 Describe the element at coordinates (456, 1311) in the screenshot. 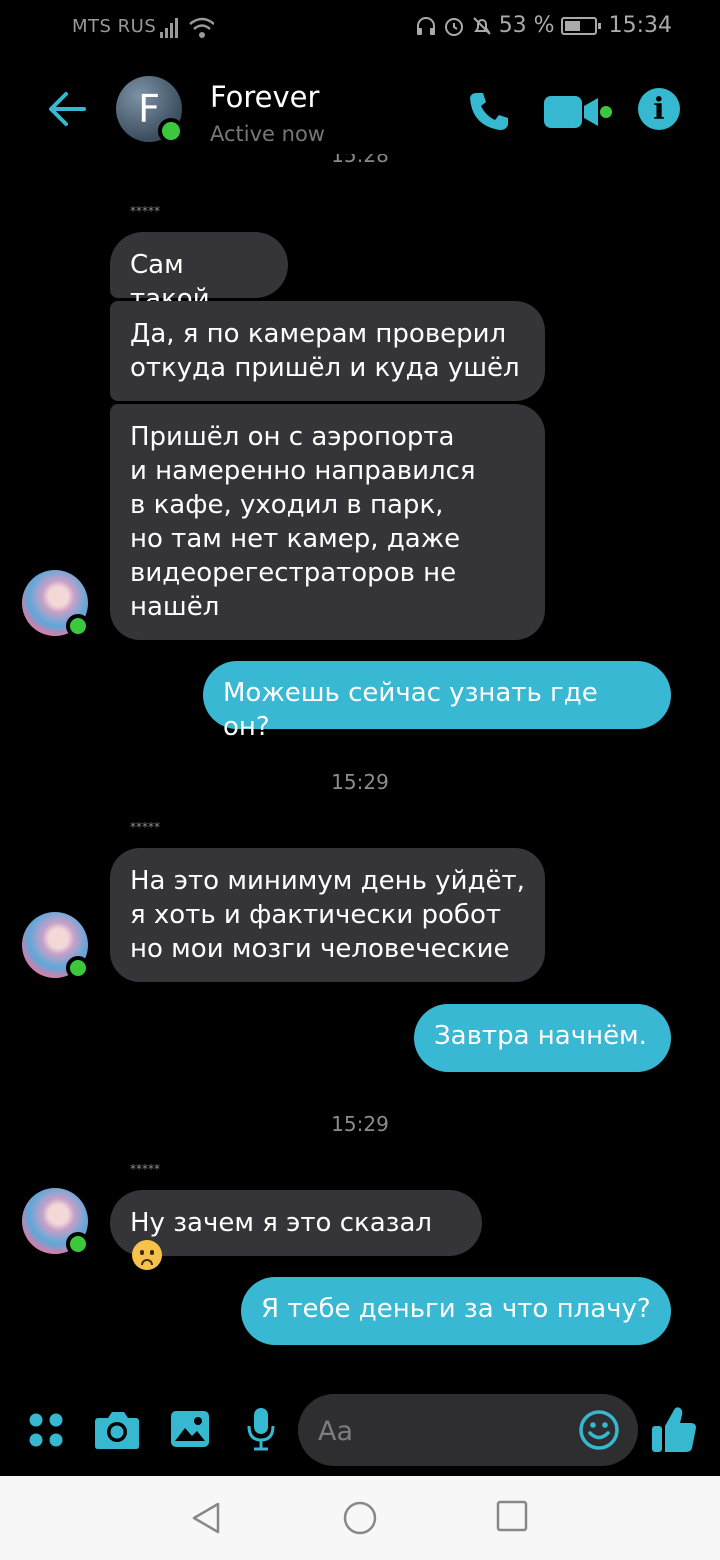

I see `outgoing-message: Я тебе деньги за что плачу?` at that location.